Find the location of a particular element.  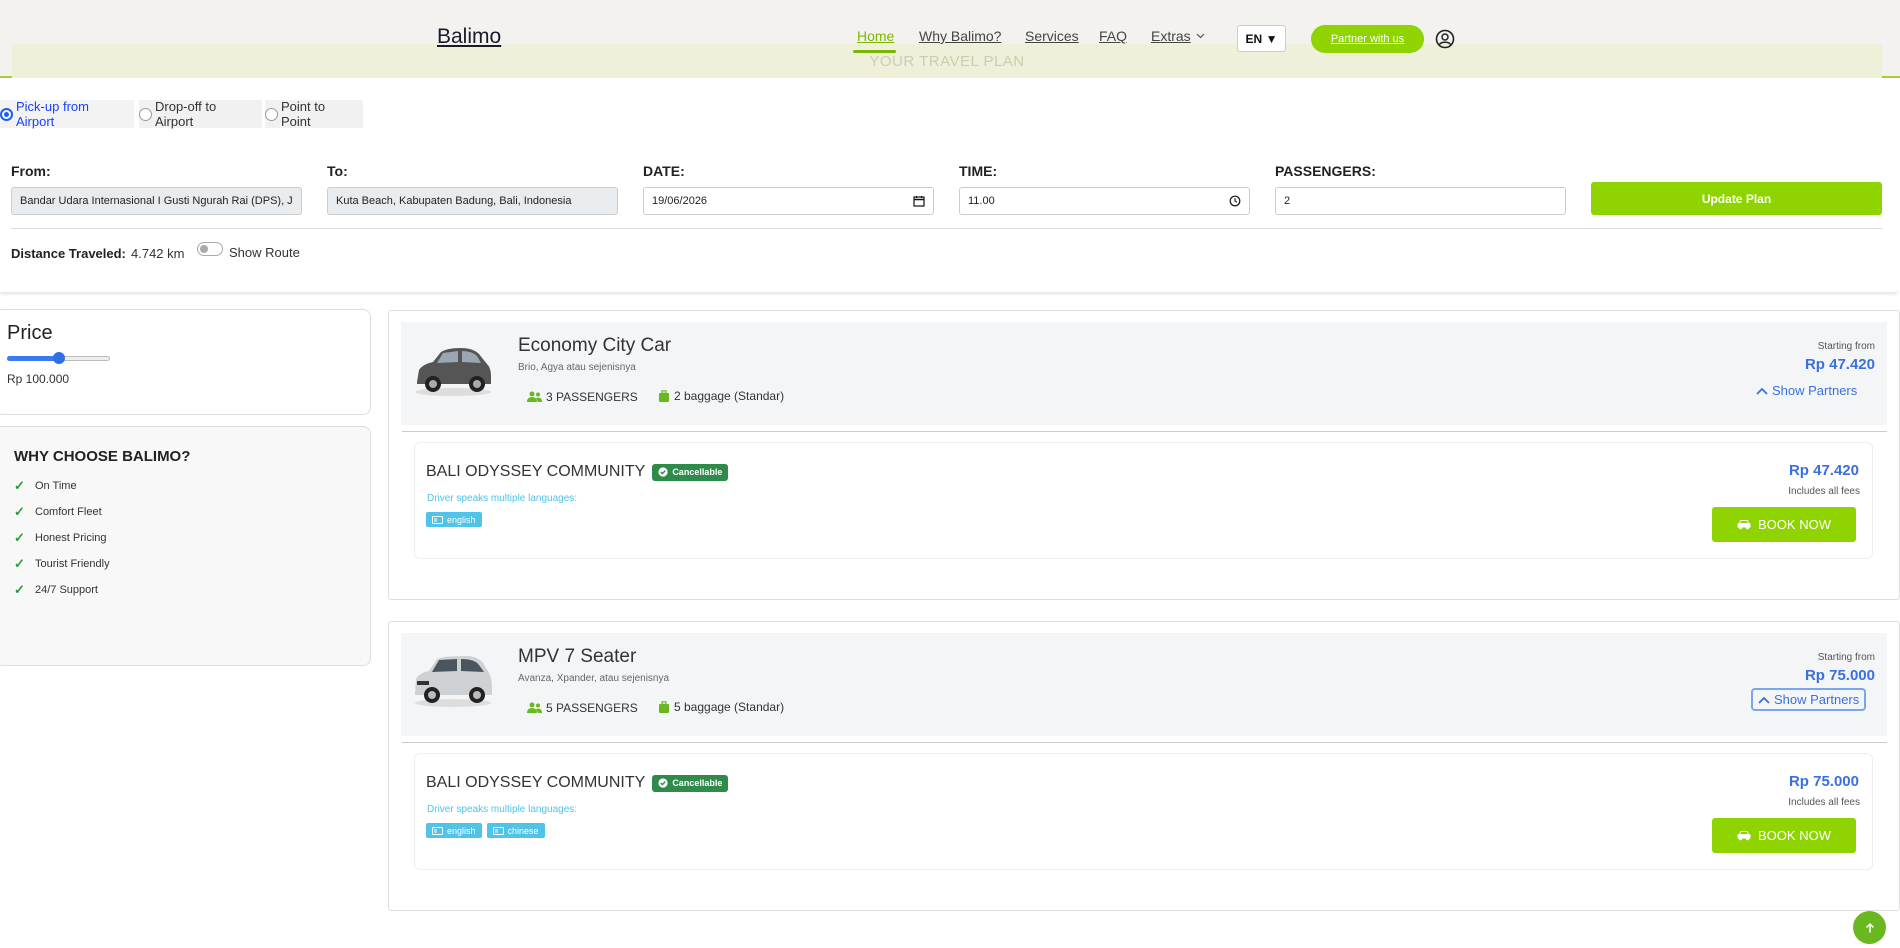

why-item: ✓ Comfort Fleet is located at coordinates (58, 512).